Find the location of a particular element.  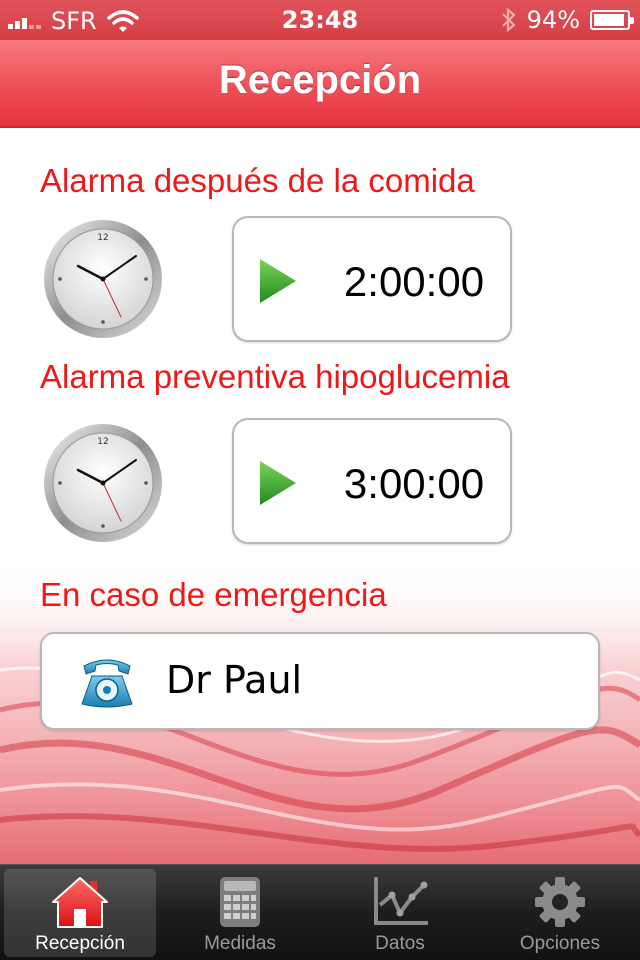

battery-icon is located at coordinates (612, 20).